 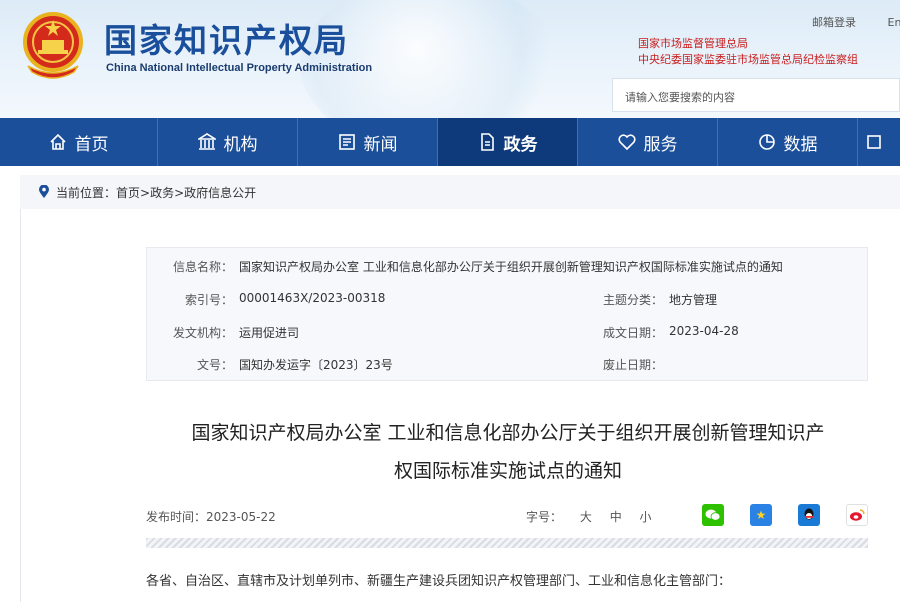 I want to click on samr-link: 国家市场监督管理总局, so click(x=748, y=44).